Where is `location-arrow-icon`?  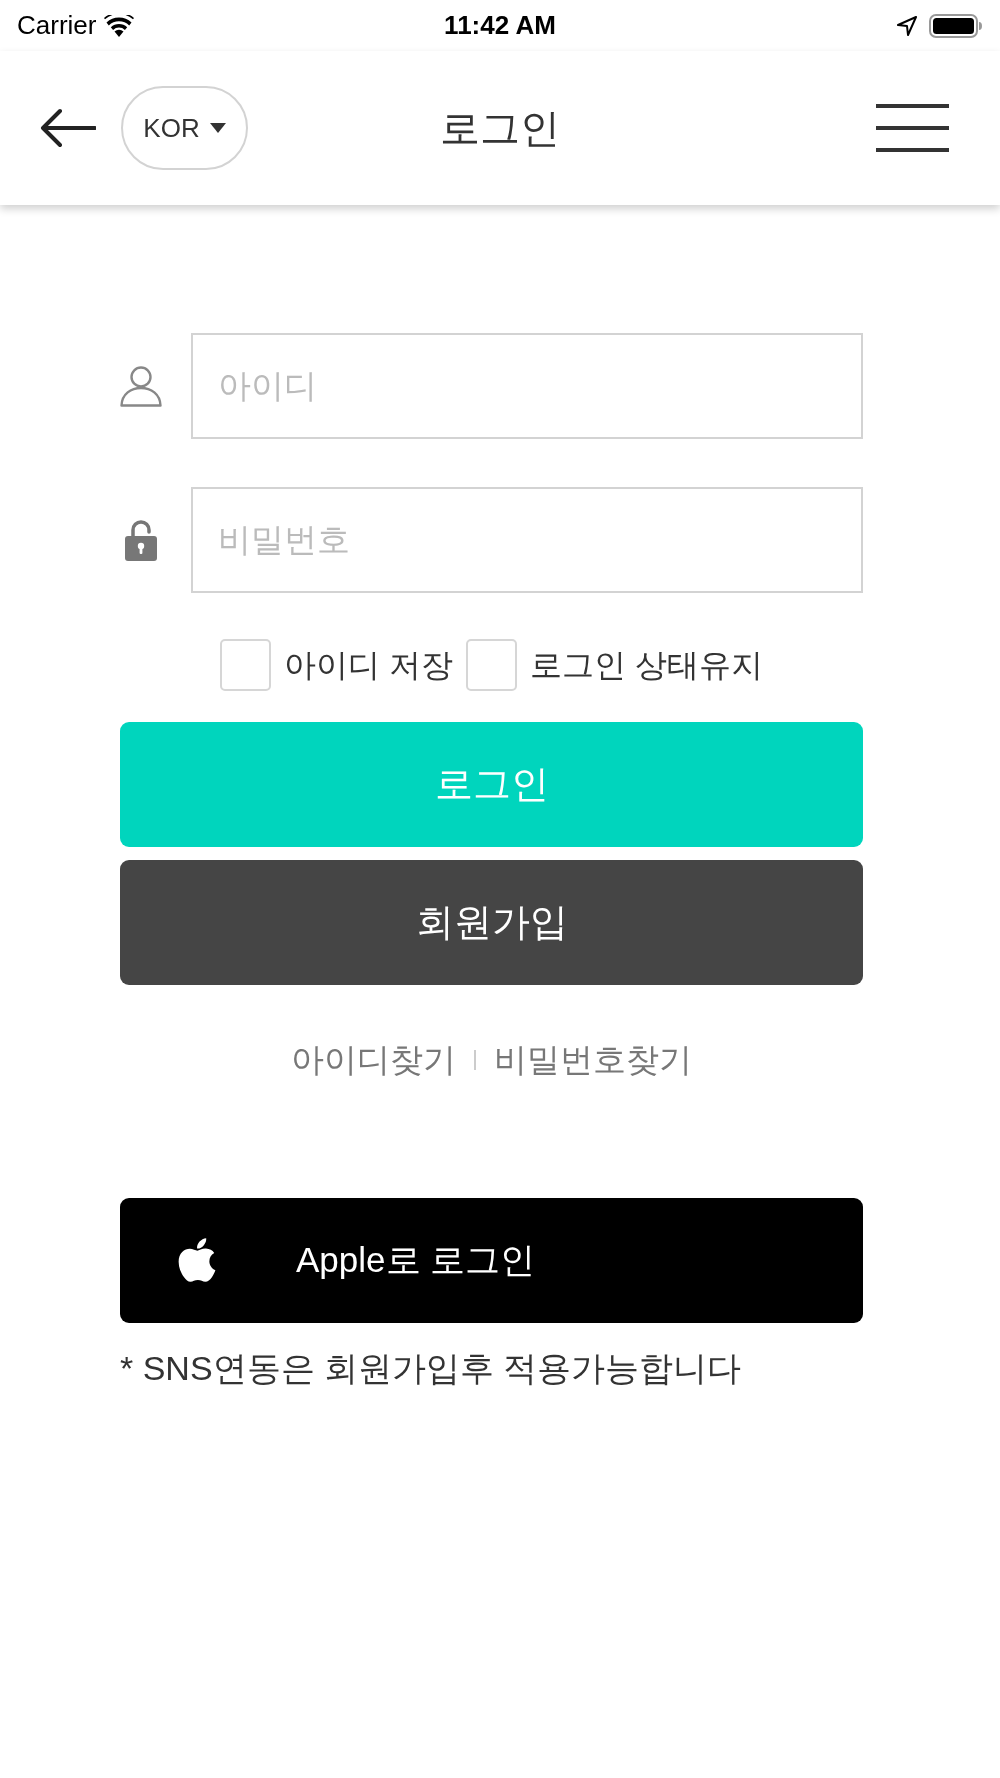 location-arrow-icon is located at coordinates (907, 25).